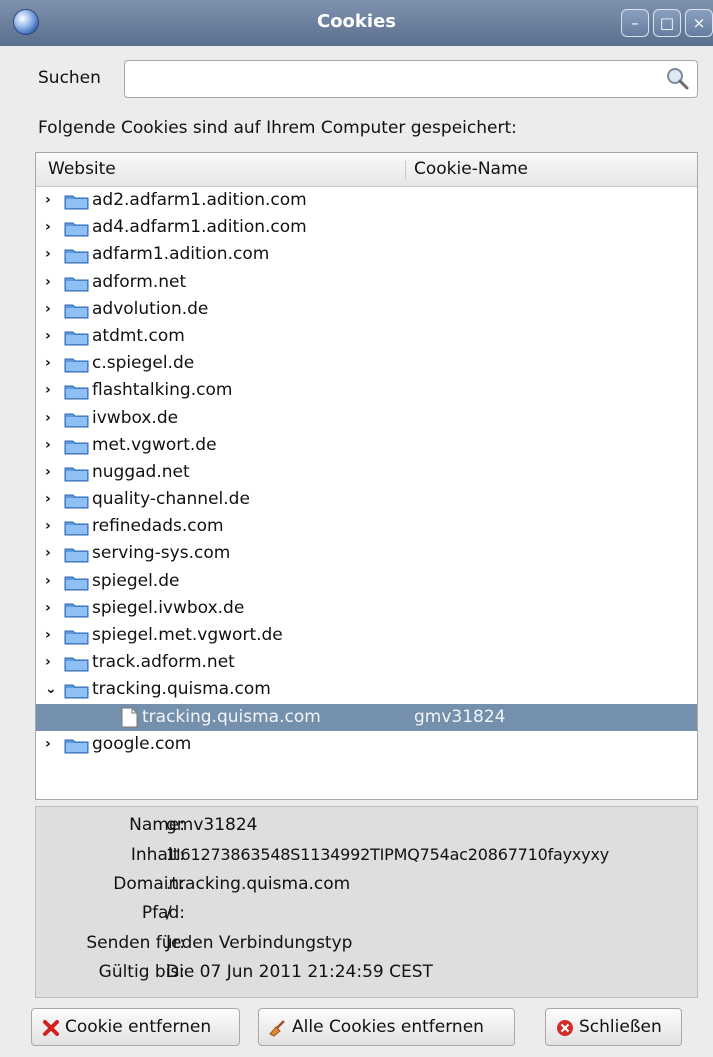  Describe the element at coordinates (678, 79) in the screenshot. I see `search-icon` at that location.